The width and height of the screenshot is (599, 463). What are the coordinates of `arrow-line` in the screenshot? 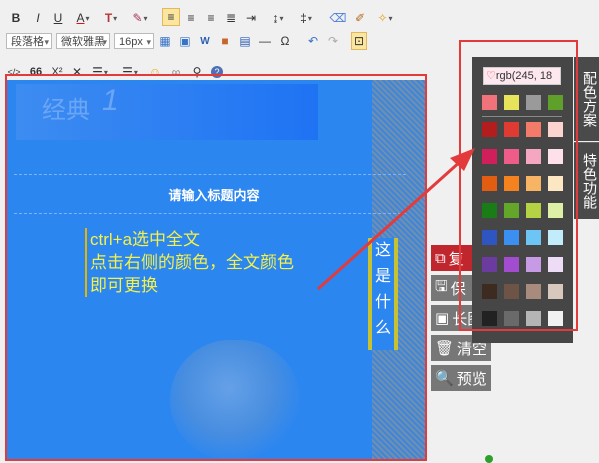 It's located at (390, 224).